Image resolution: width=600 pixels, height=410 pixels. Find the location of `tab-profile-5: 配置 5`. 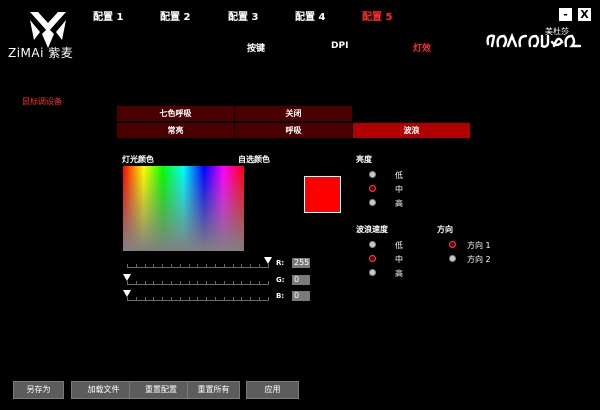

tab-profile-5: 配置 5 is located at coordinates (377, 15).